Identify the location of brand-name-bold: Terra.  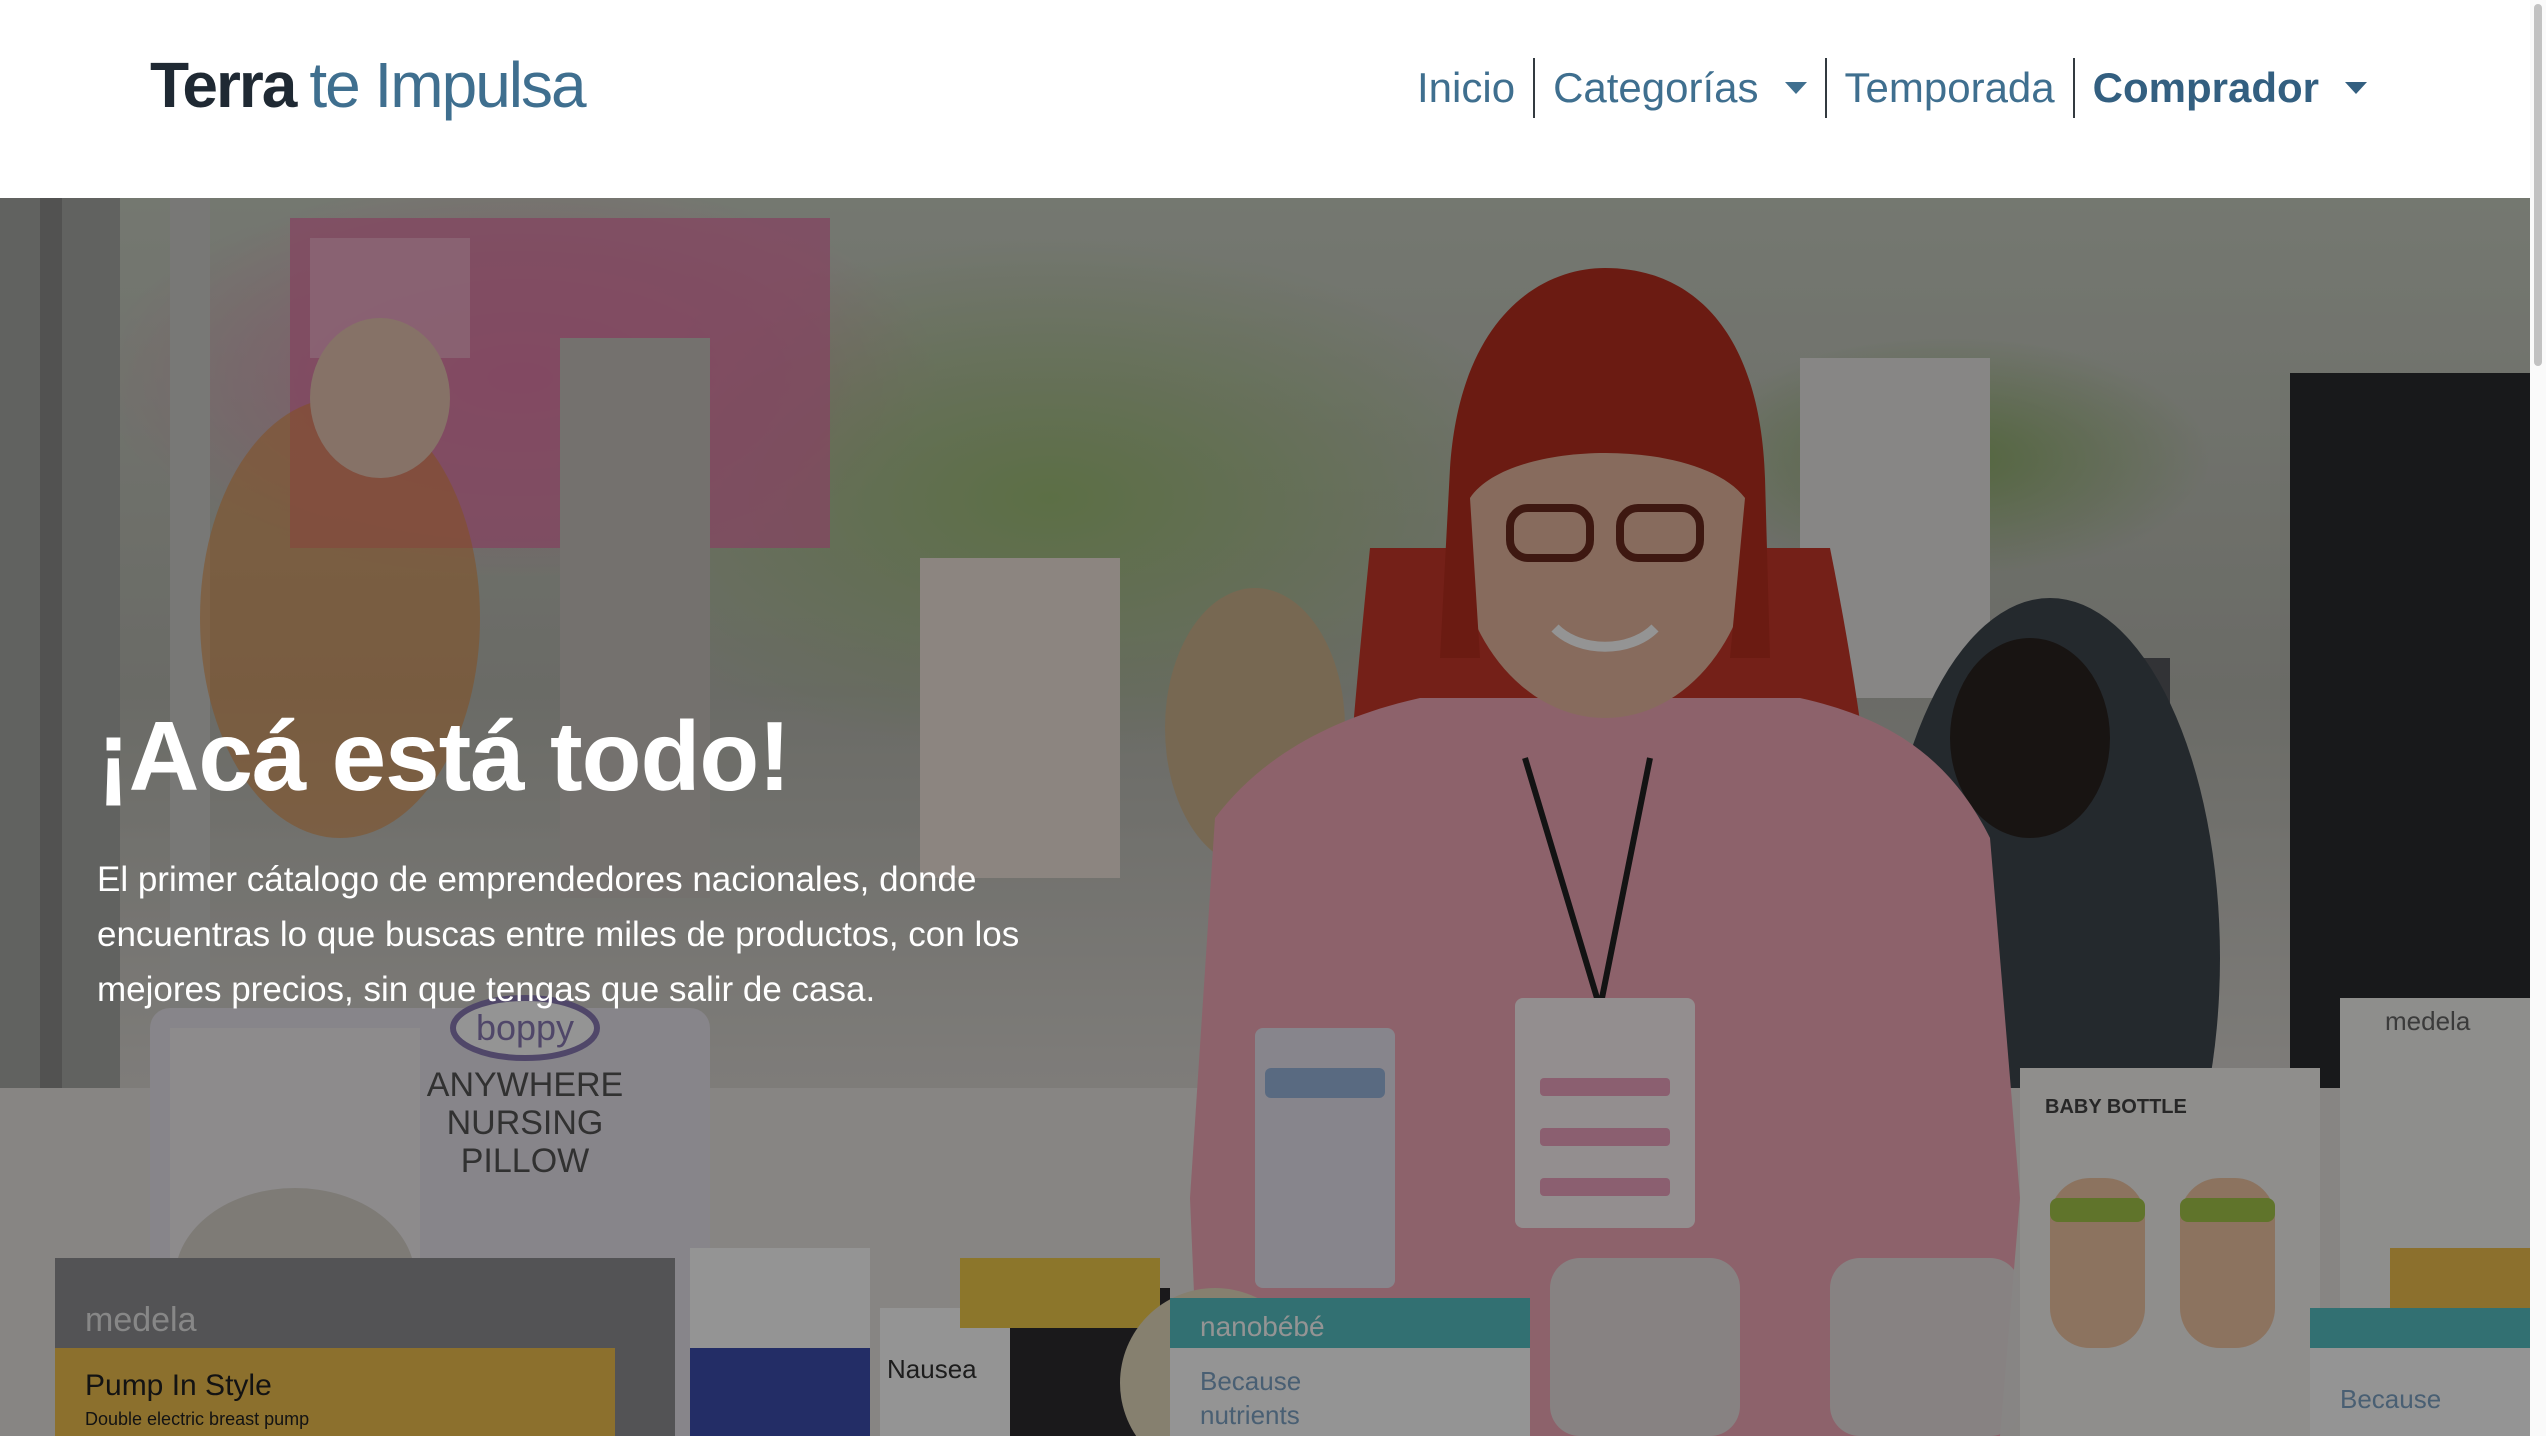
(223, 85).